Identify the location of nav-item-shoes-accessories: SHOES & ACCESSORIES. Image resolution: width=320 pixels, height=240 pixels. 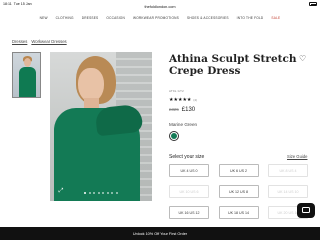
(208, 18).